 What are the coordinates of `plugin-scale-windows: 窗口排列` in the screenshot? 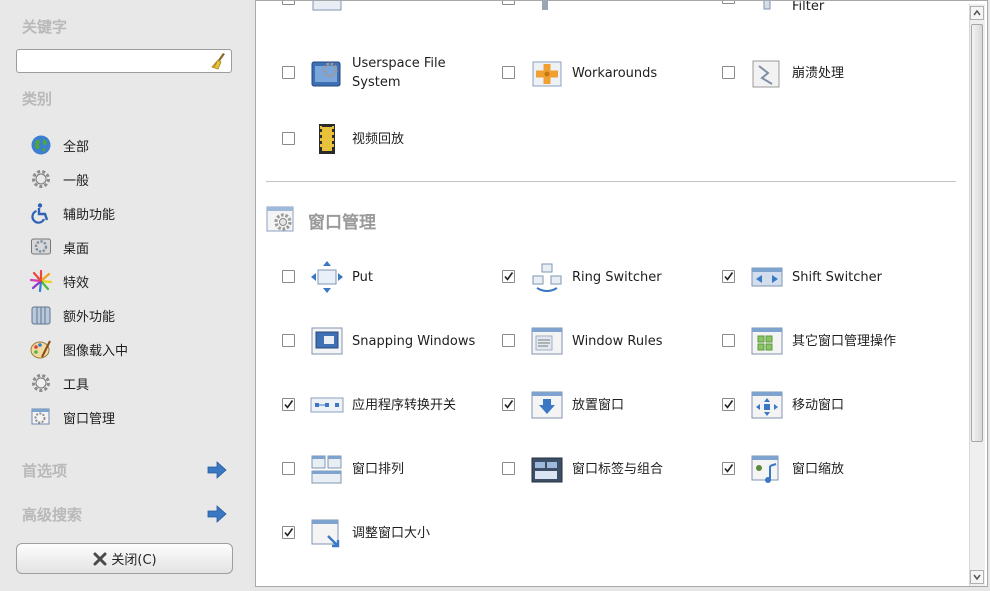 It's located at (389, 469).